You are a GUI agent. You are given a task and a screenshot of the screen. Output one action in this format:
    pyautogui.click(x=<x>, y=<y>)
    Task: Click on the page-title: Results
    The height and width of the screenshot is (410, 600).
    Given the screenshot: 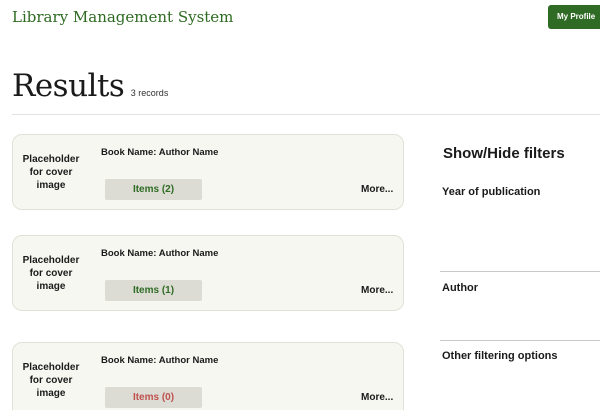 What is the action you would take?
    pyautogui.click(x=68, y=86)
    